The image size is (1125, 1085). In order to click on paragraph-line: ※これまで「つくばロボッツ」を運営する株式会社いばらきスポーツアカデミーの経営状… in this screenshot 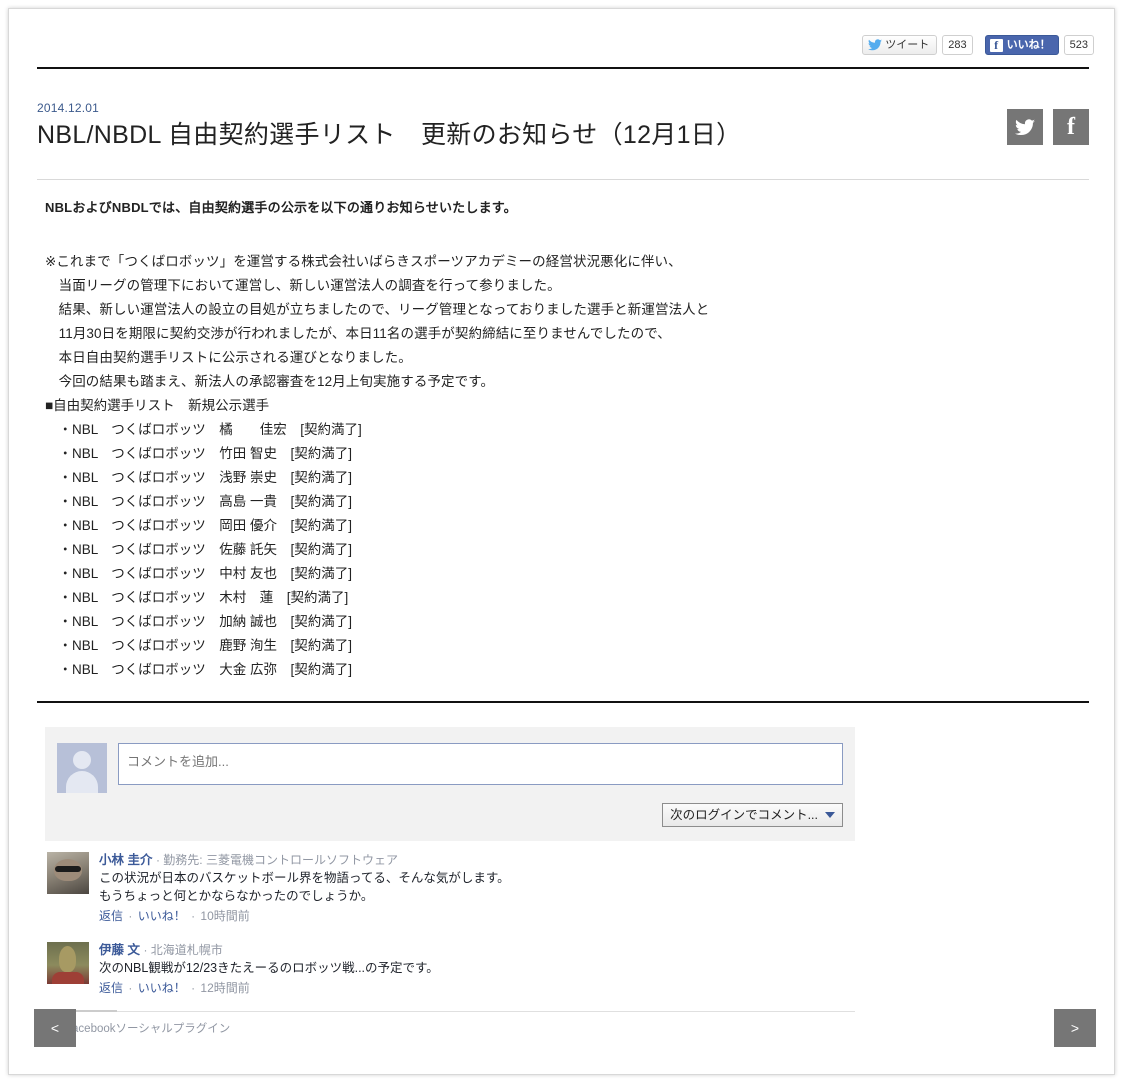, I will do `click(363, 261)`.